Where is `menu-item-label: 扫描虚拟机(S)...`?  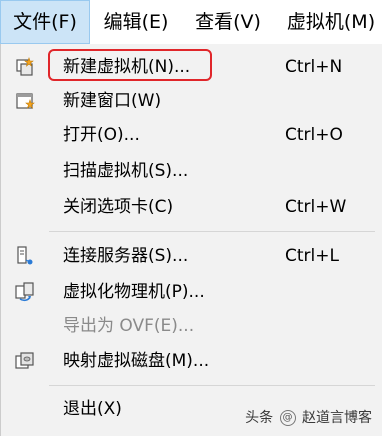
menu-item-label: 扫描虚拟机(S)... is located at coordinates (126, 171).